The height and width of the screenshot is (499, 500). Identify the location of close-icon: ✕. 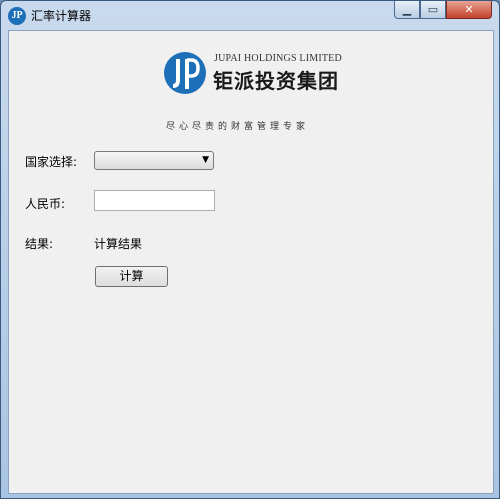
(469, 9).